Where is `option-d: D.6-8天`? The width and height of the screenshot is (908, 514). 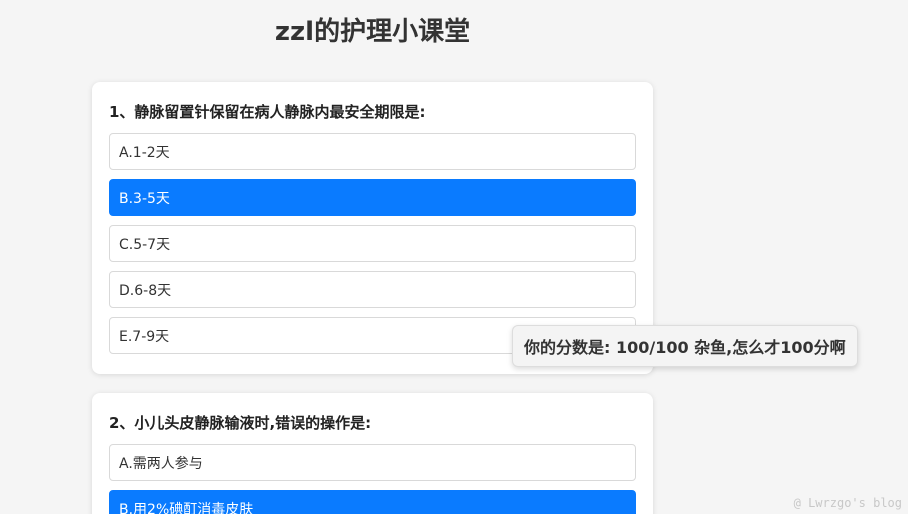
option-d: D.6-8天 is located at coordinates (372, 289).